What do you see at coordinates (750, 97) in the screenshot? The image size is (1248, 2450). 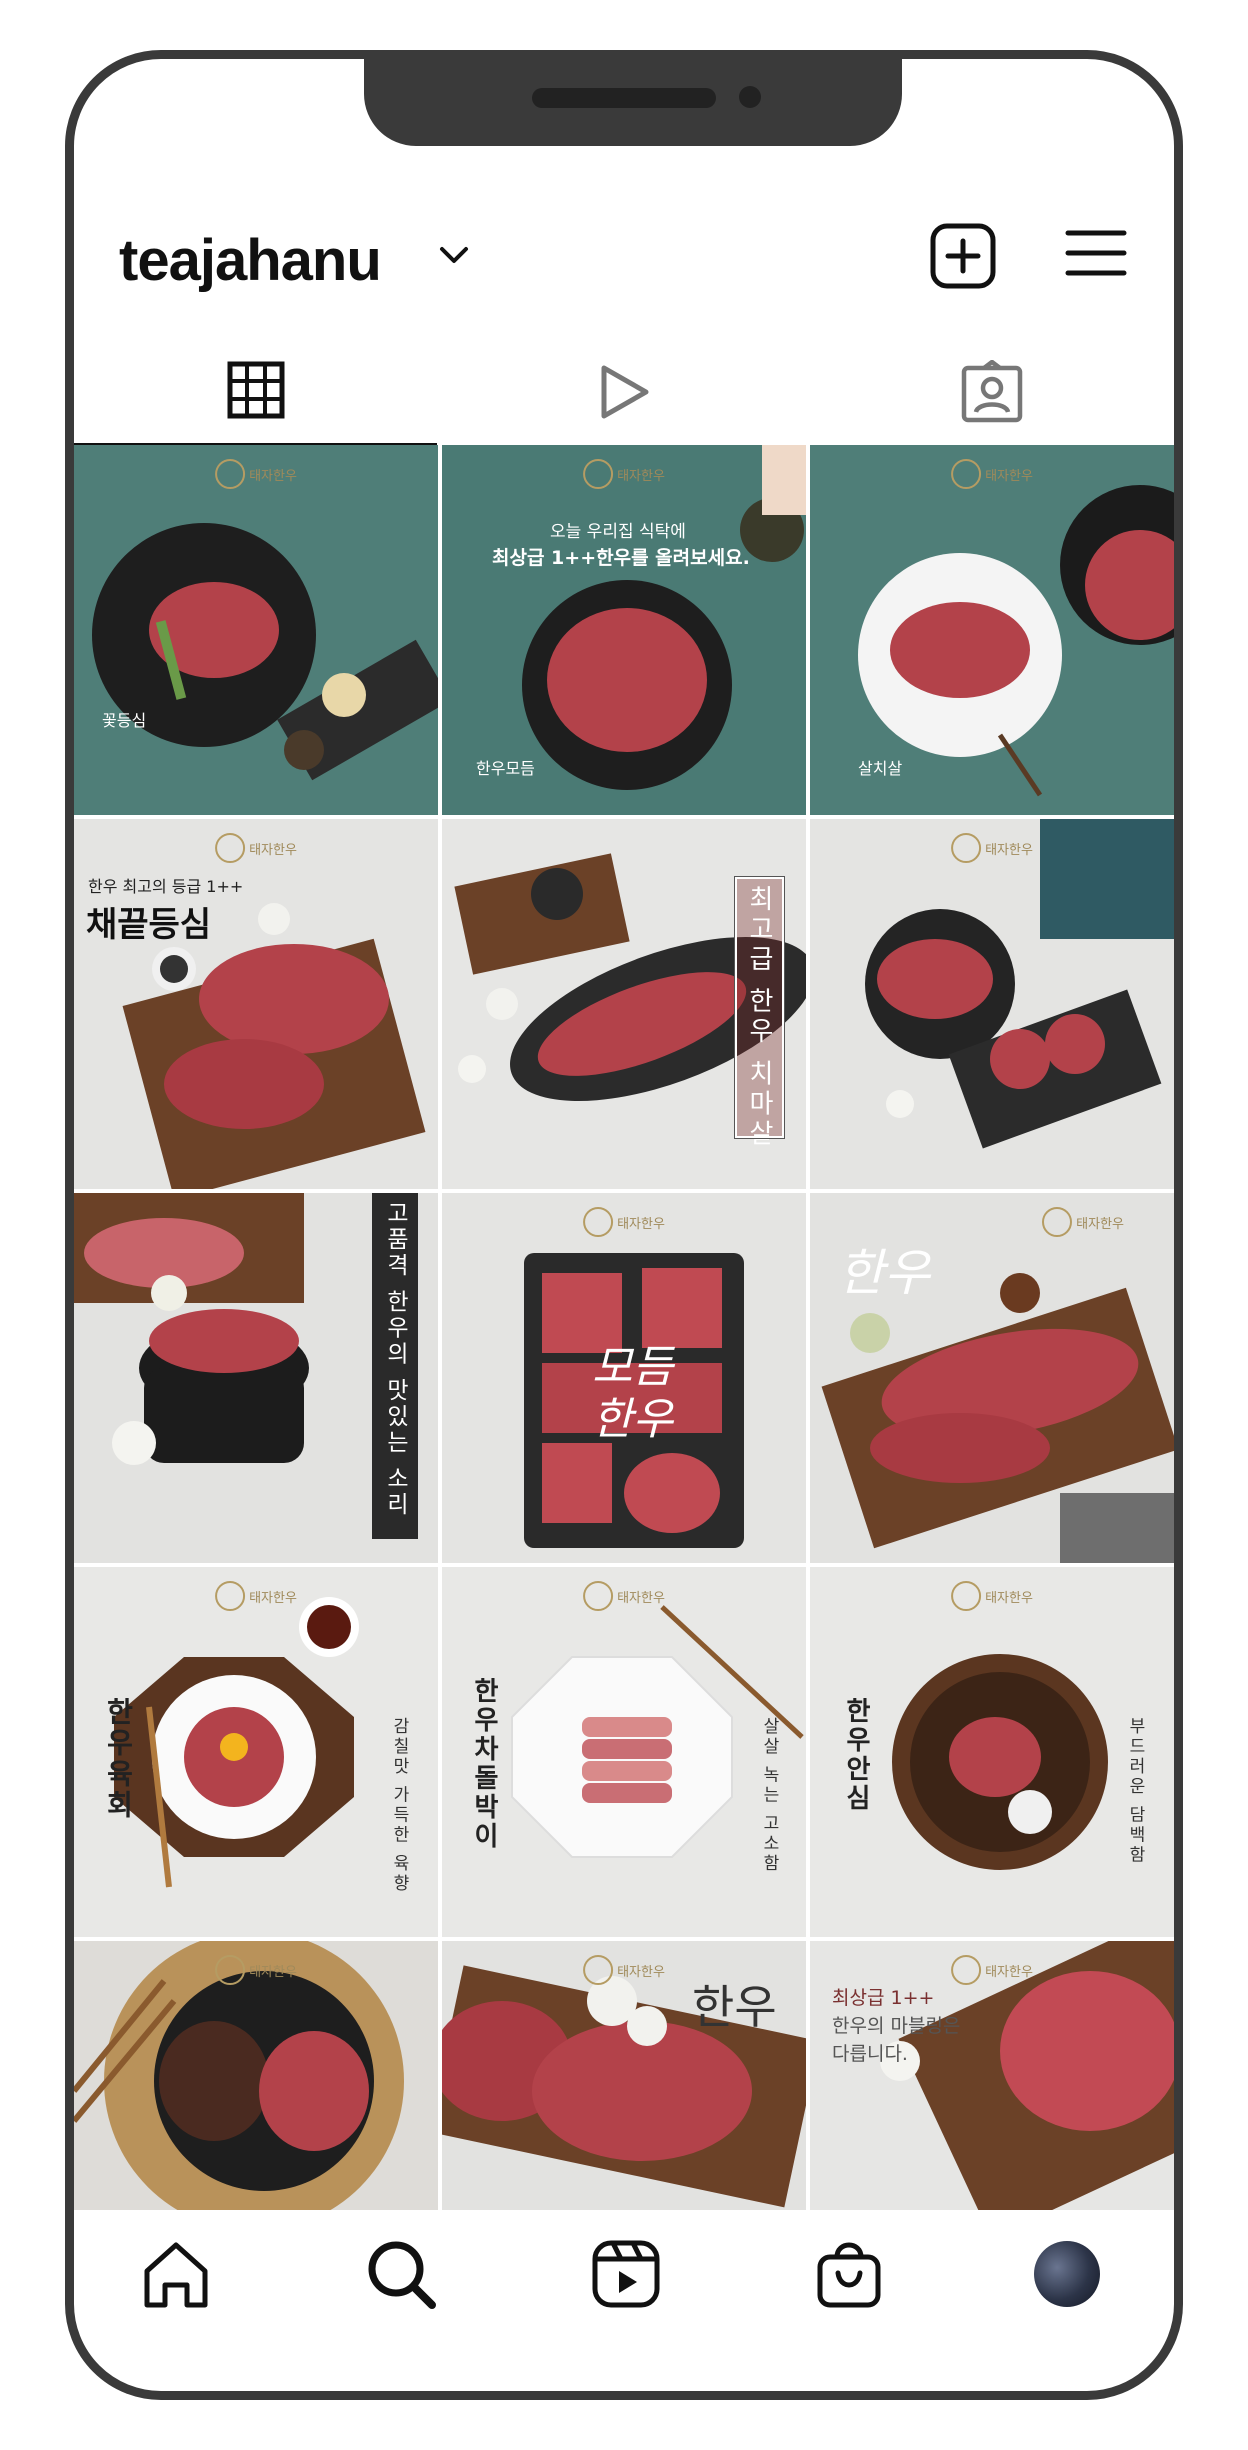 I see `front-camera` at bounding box center [750, 97].